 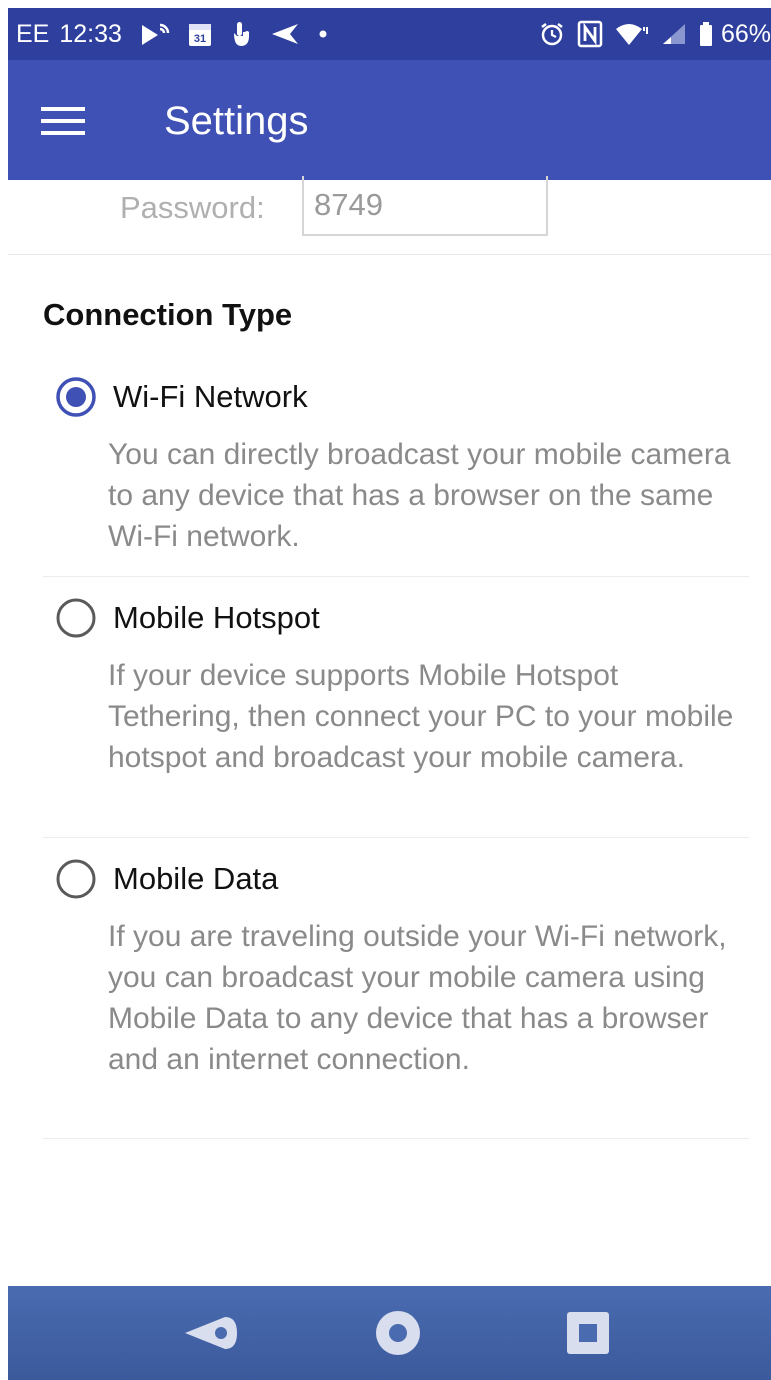 I want to click on option-label: Wi-Fi Network, so click(x=210, y=396).